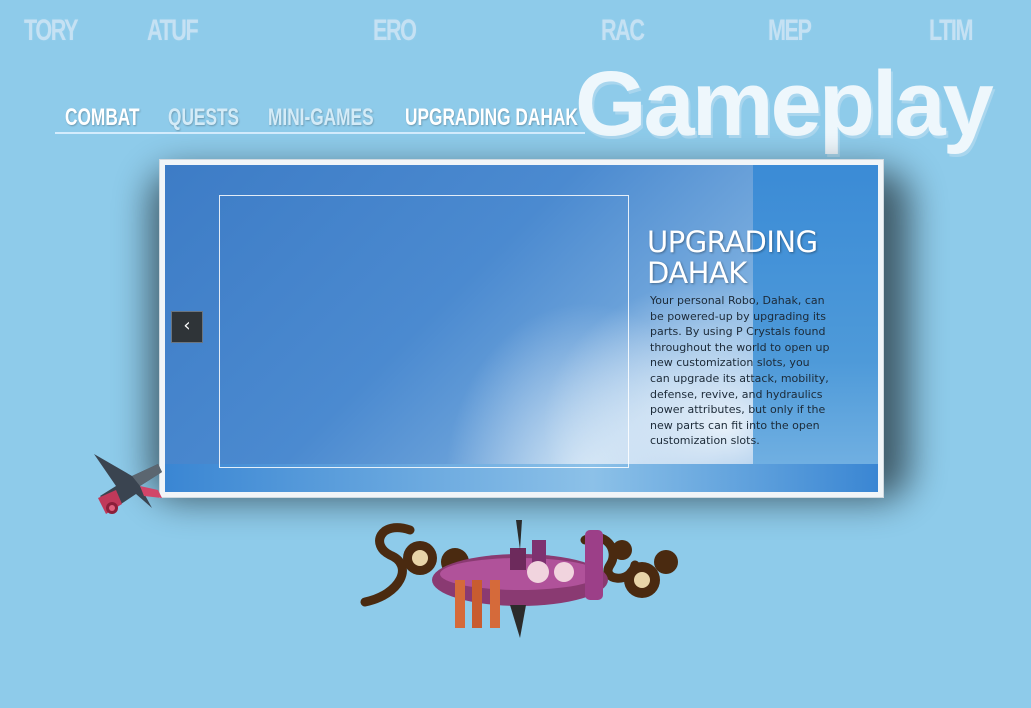 Image resolution: width=1031 pixels, height=708 pixels. What do you see at coordinates (102, 118) in the screenshot?
I see `tab-combat: COMBAT` at bounding box center [102, 118].